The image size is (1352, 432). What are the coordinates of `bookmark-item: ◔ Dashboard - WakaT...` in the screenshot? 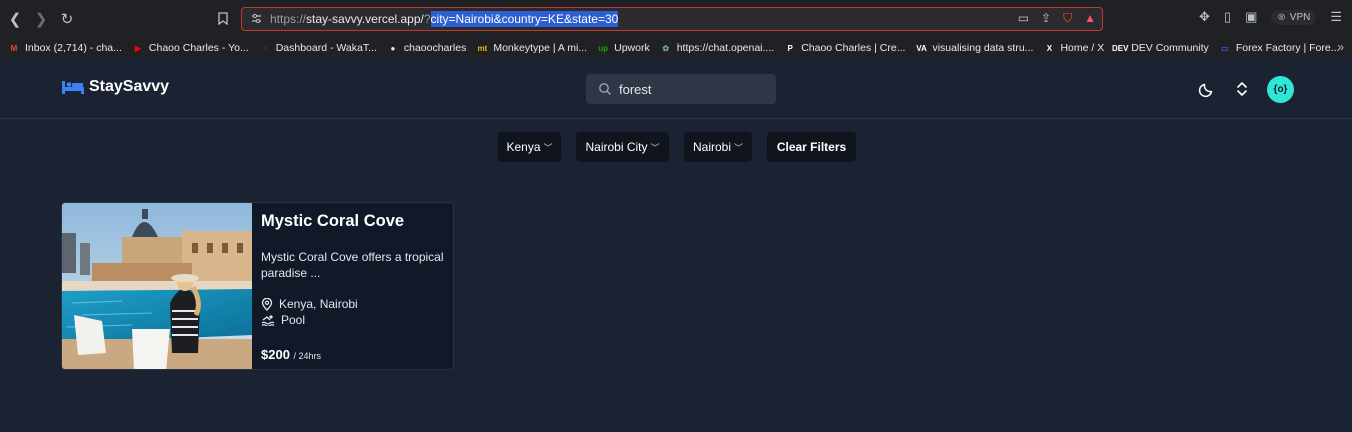 It's located at (318, 48).